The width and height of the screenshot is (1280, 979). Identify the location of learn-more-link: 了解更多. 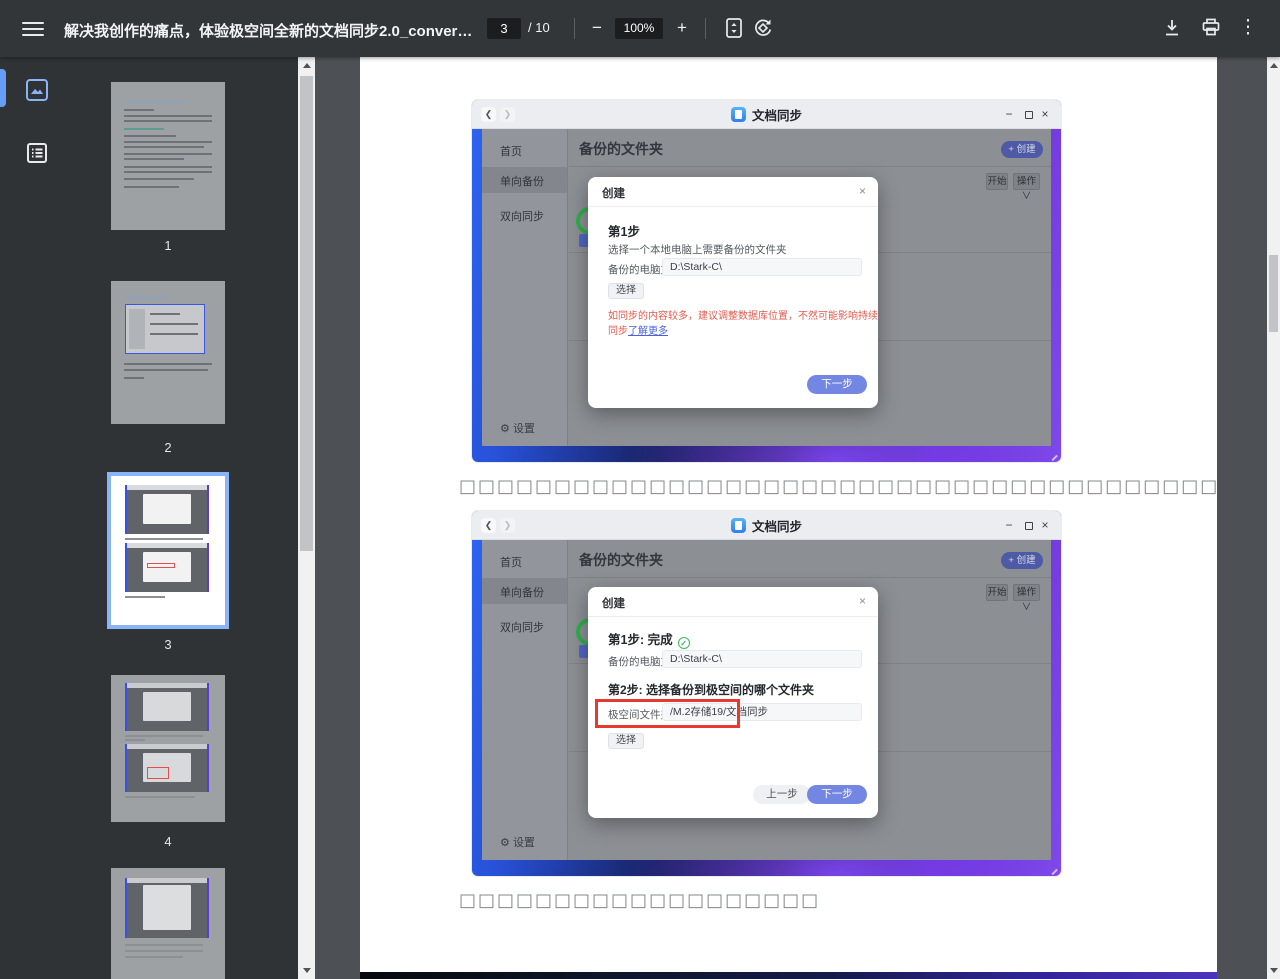
(648, 331).